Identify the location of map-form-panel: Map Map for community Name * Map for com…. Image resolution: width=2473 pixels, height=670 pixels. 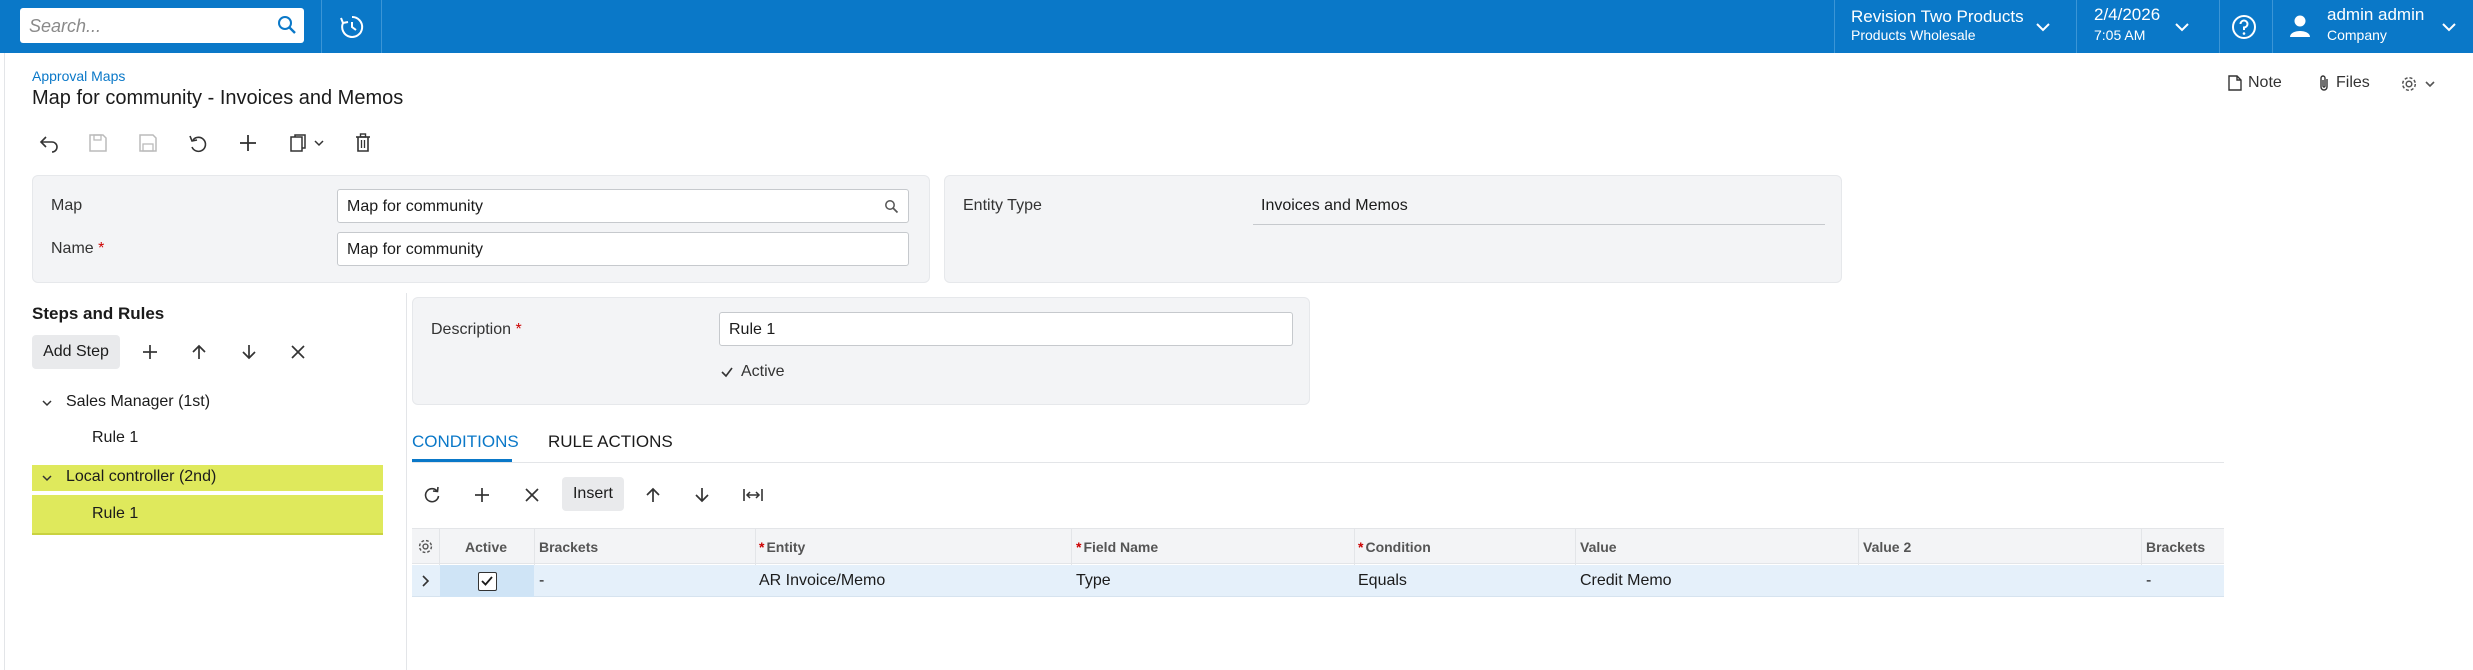
(481, 229).